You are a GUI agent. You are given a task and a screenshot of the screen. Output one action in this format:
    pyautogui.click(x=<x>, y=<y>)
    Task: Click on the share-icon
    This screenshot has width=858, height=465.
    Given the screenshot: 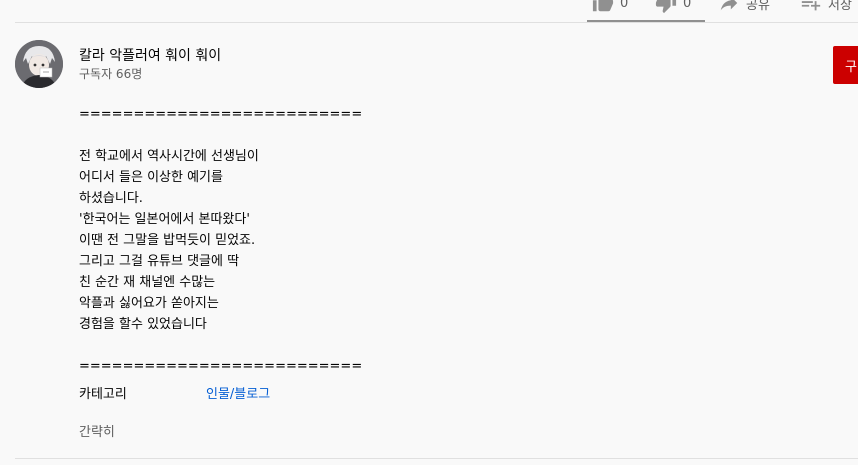 What is the action you would take?
    pyautogui.click(x=729, y=5)
    